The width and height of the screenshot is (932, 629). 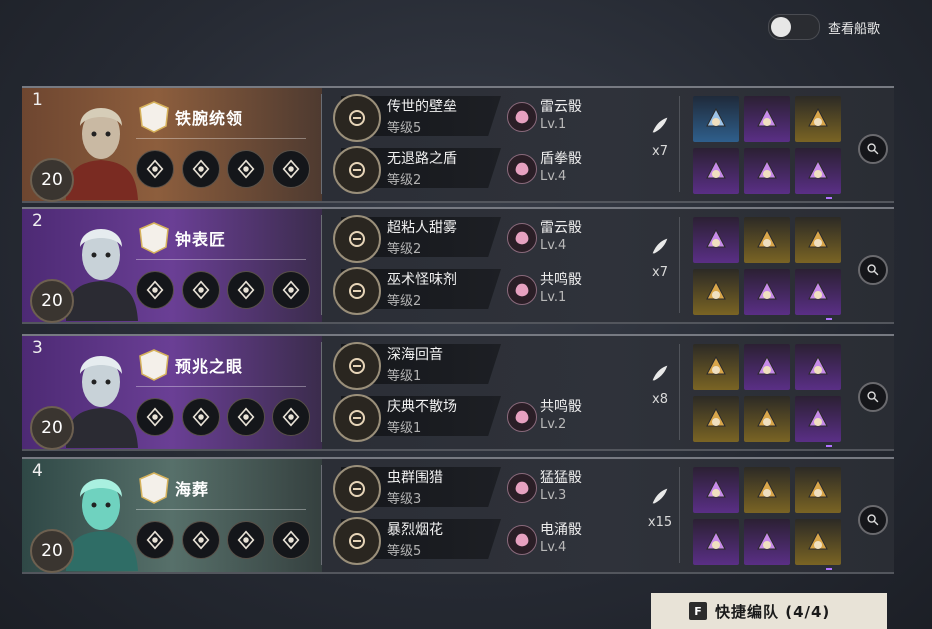 I want to click on item-slot: 深海回音等级1, so click(x=444, y=365).